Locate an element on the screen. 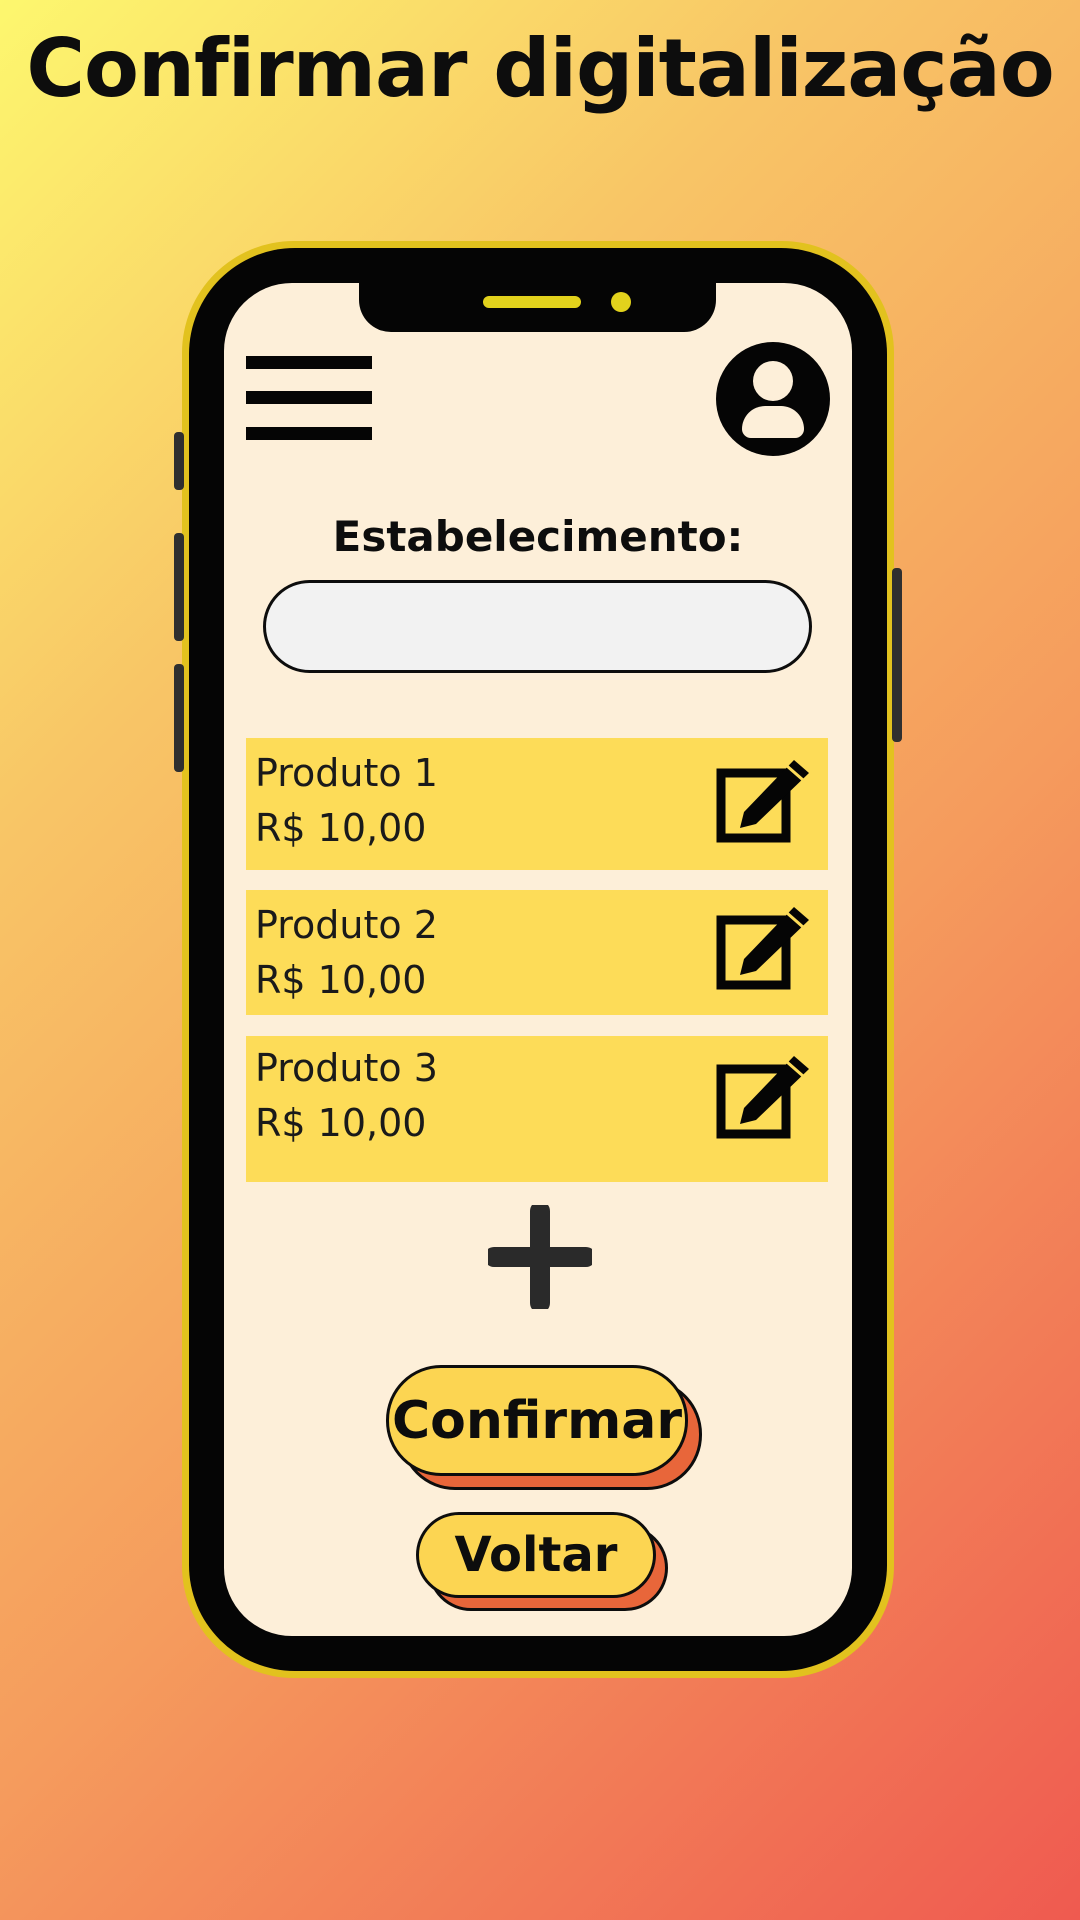 This screenshot has height=1920, width=1080. phone-volume-down is located at coordinates (179, 718).